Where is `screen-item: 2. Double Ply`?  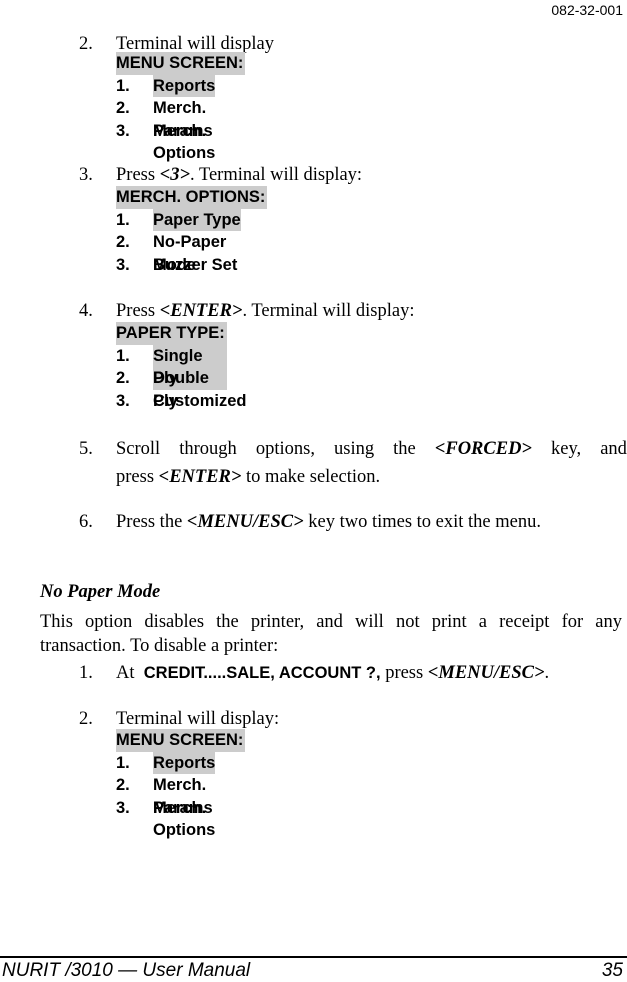 screen-item: 2. Double Ply is located at coordinates (171, 388).